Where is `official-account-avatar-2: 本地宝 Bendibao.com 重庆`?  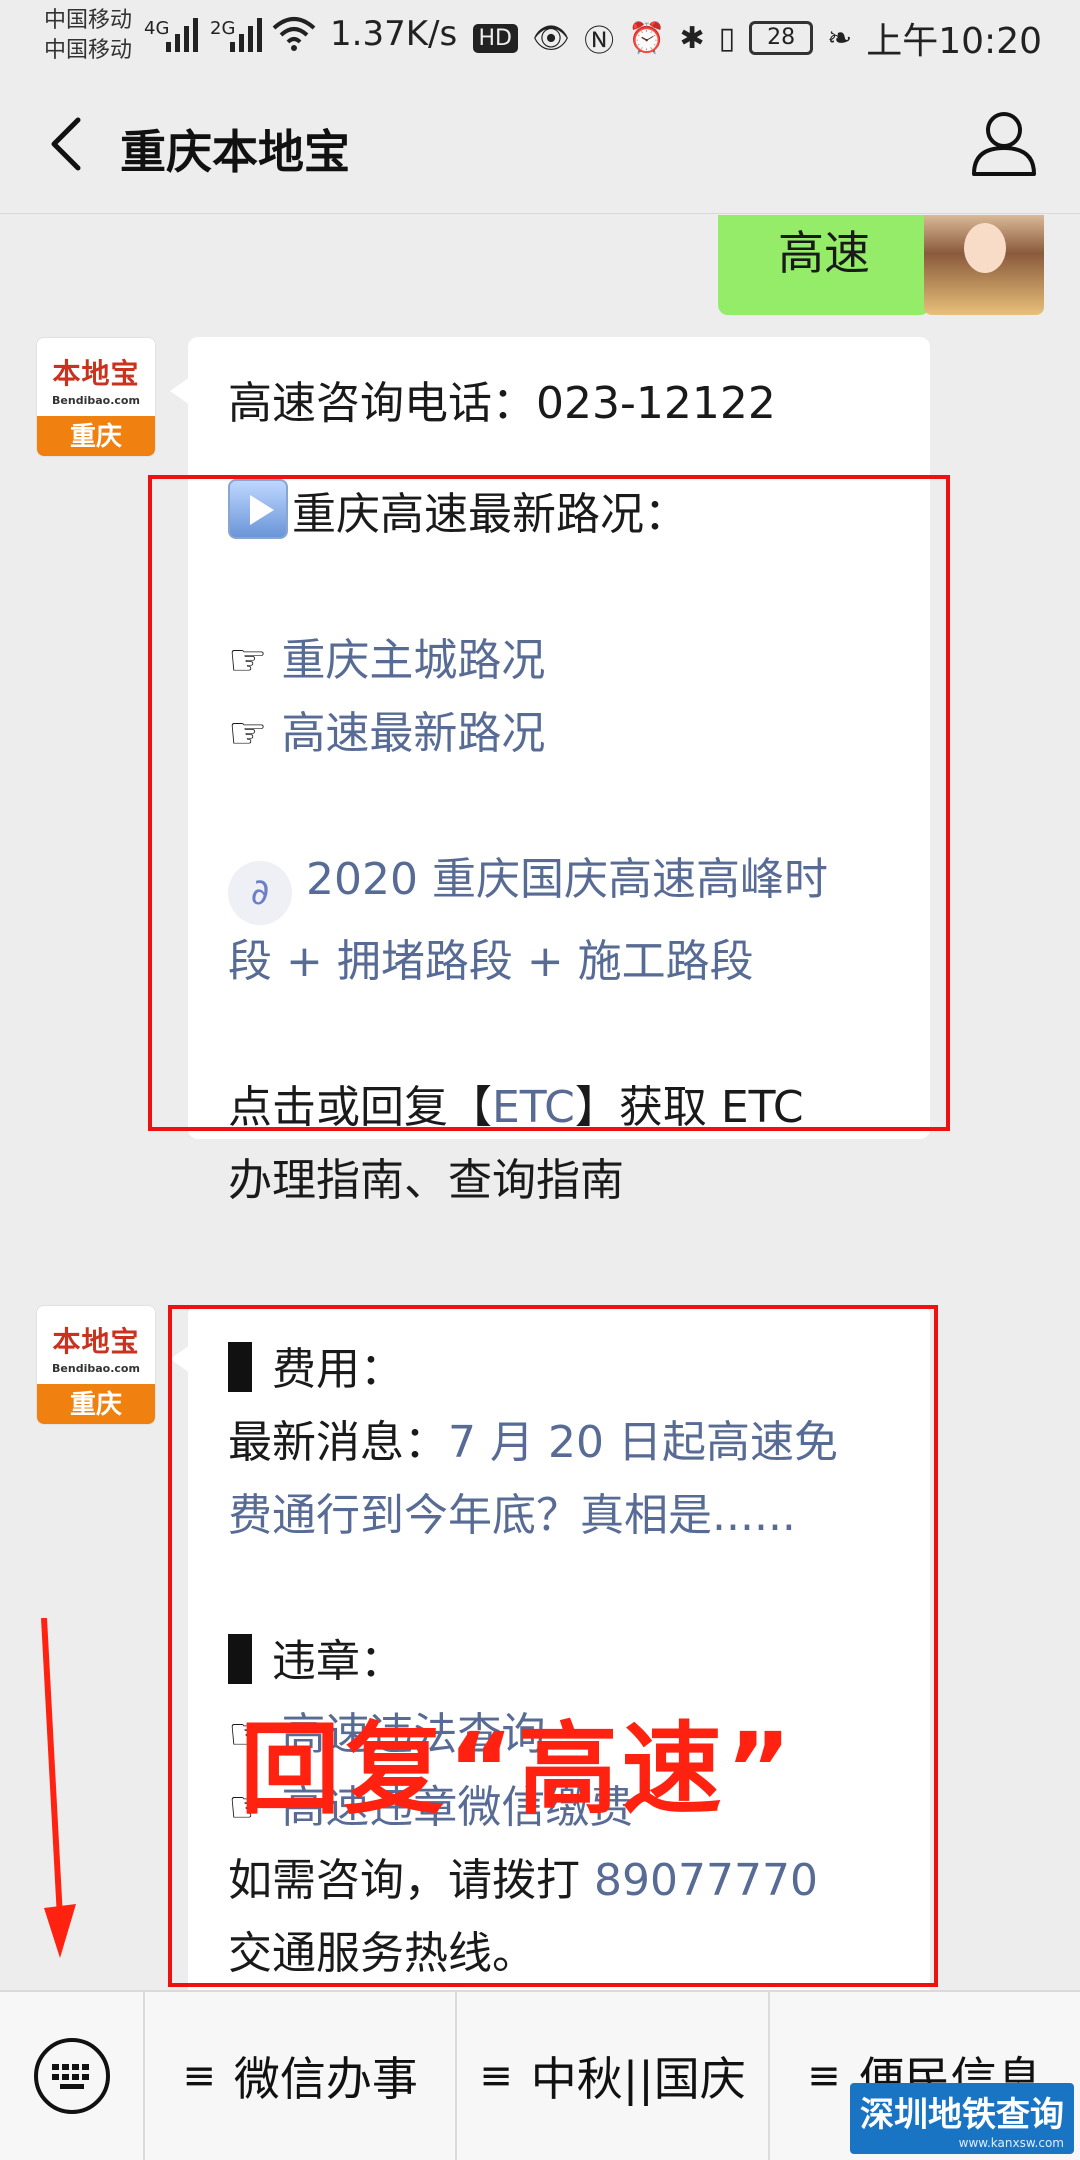
official-account-avatar-2: 本地宝 Bendibao.com 重庆 is located at coordinates (96, 1365).